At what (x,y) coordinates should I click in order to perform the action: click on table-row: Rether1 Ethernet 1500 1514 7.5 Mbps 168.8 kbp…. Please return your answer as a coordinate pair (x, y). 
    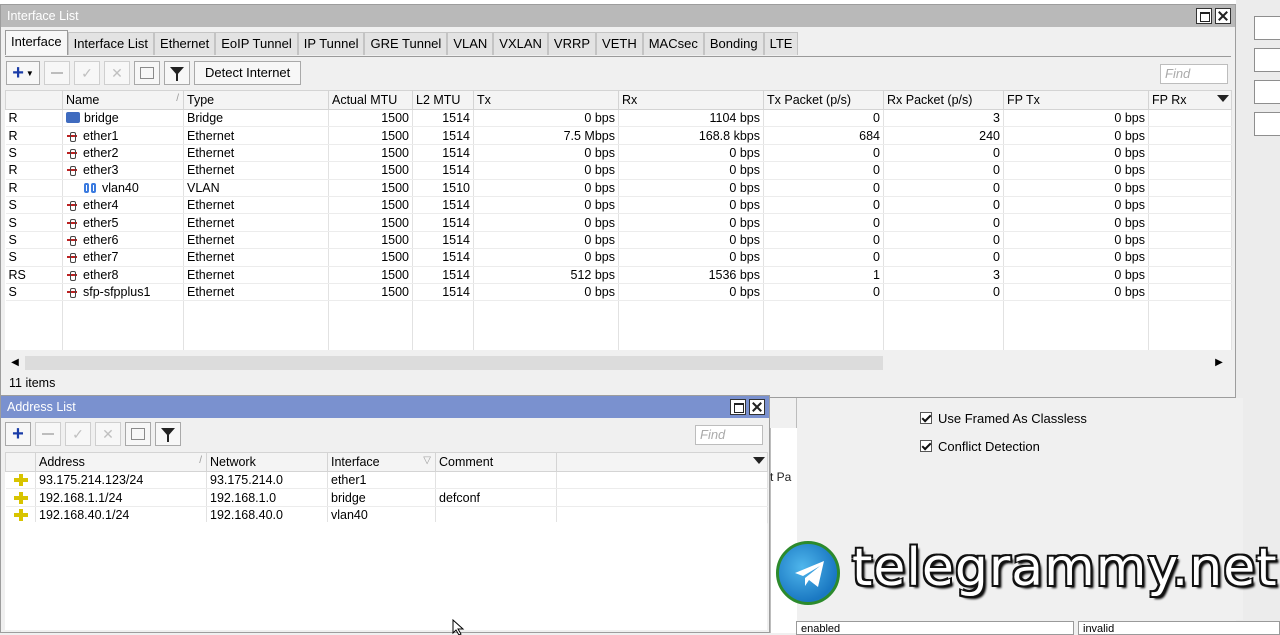
    Looking at the image, I should click on (618, 135).